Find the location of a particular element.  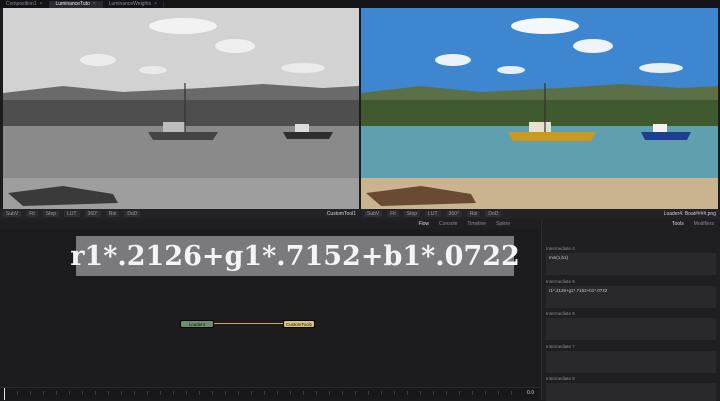

tab-label: Composition1 is located at coordinates (21, 4).